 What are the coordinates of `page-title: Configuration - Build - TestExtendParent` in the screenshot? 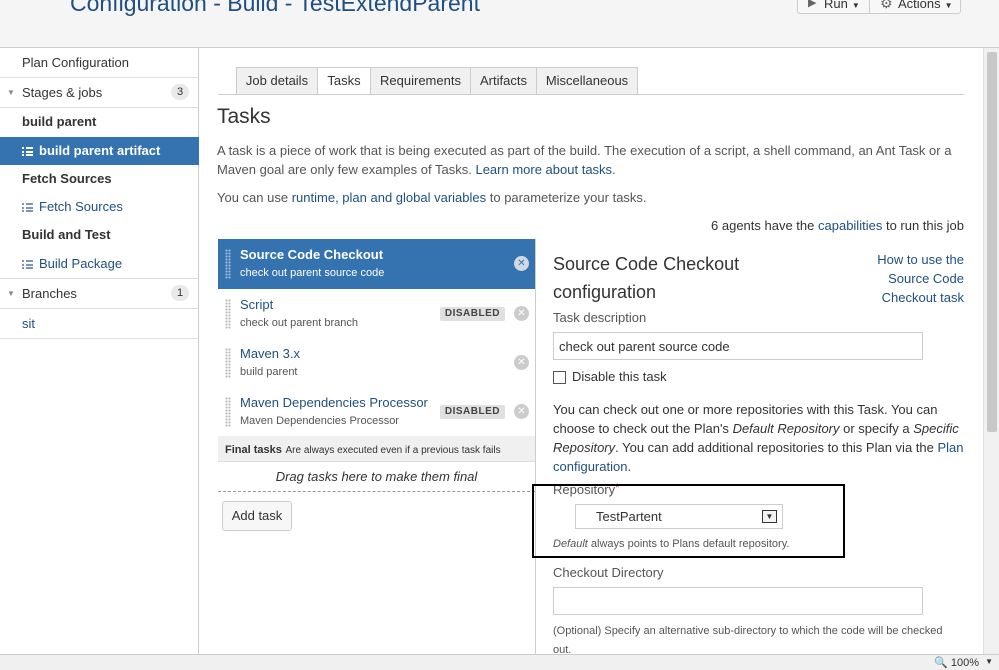 It's located at (275, 8).